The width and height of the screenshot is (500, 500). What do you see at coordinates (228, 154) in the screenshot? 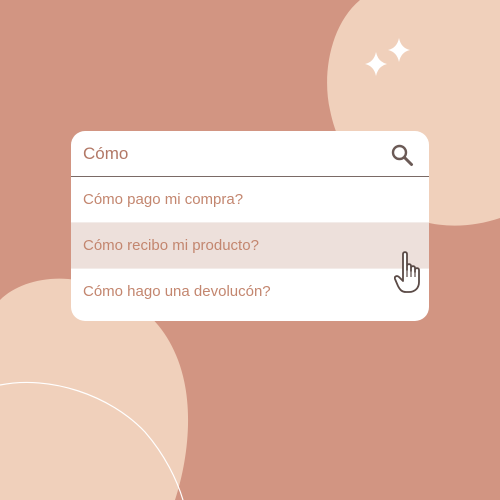
I see `search-input` at bounding box center [228, 154].